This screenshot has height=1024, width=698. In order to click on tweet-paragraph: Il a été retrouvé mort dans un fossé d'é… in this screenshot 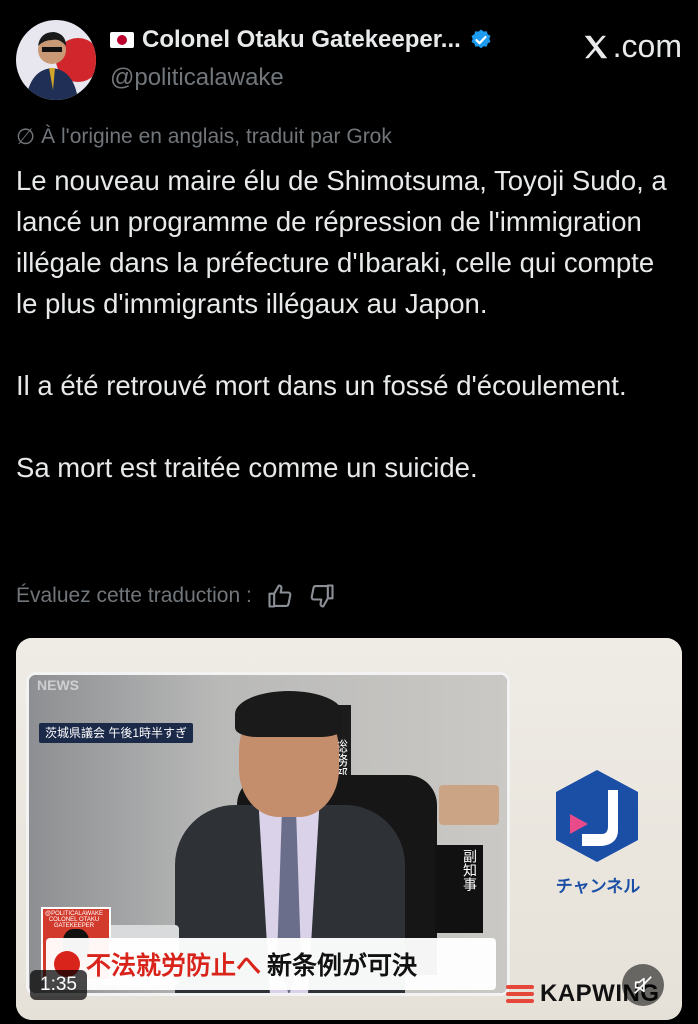, I will do `click(321, 385)`.